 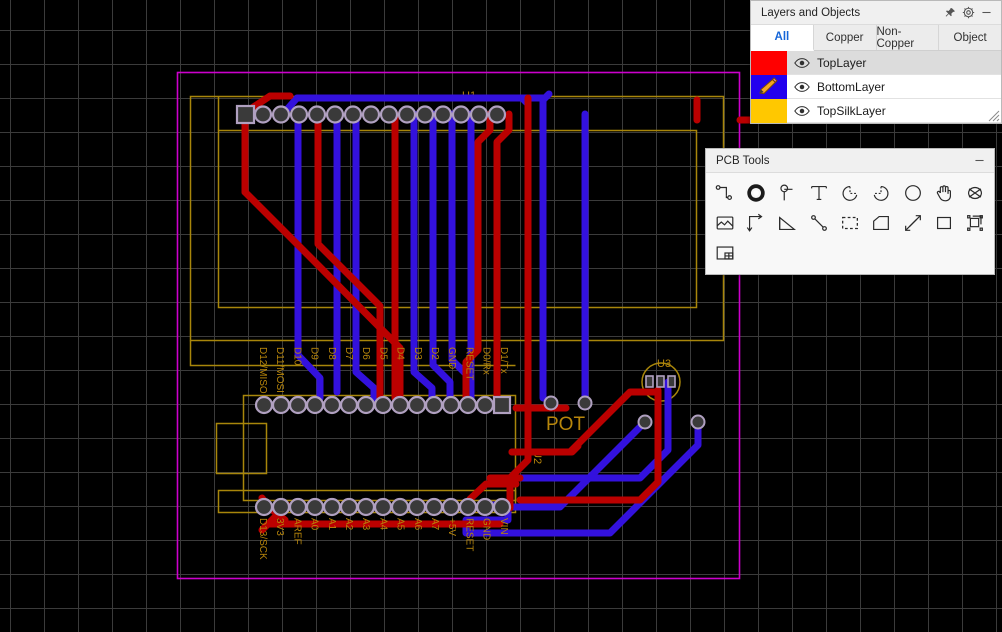 I want to click on pin-label-bottom: A5, so click(x=400, y=524).